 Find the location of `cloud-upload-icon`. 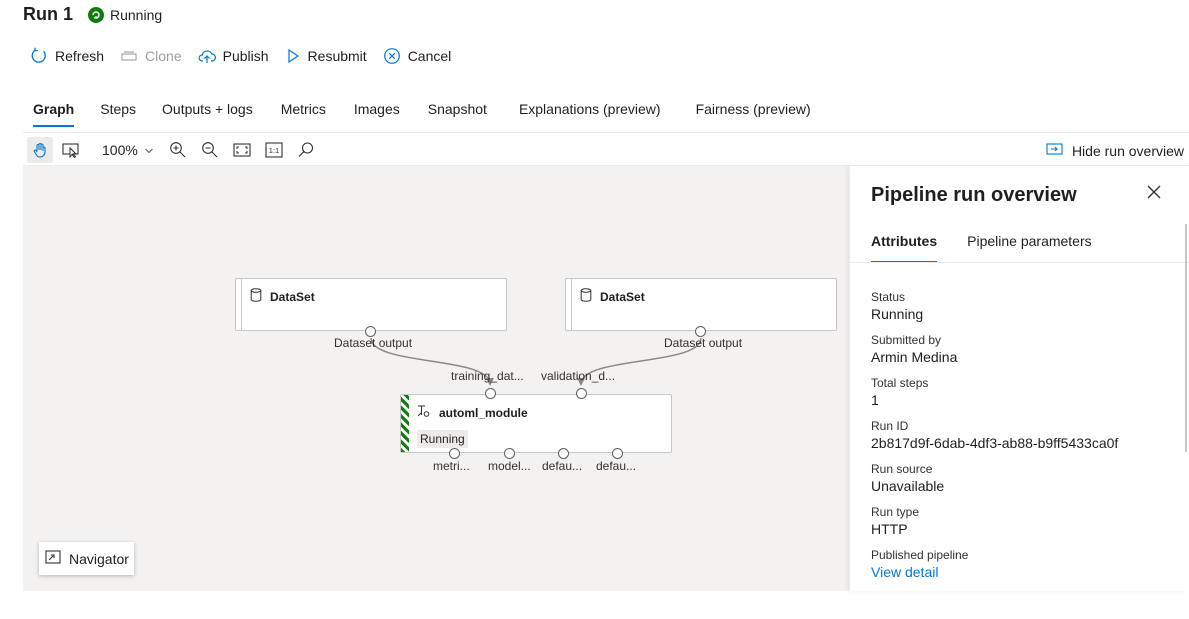

cloud-upload-icon is located at coordinates (207, 56).